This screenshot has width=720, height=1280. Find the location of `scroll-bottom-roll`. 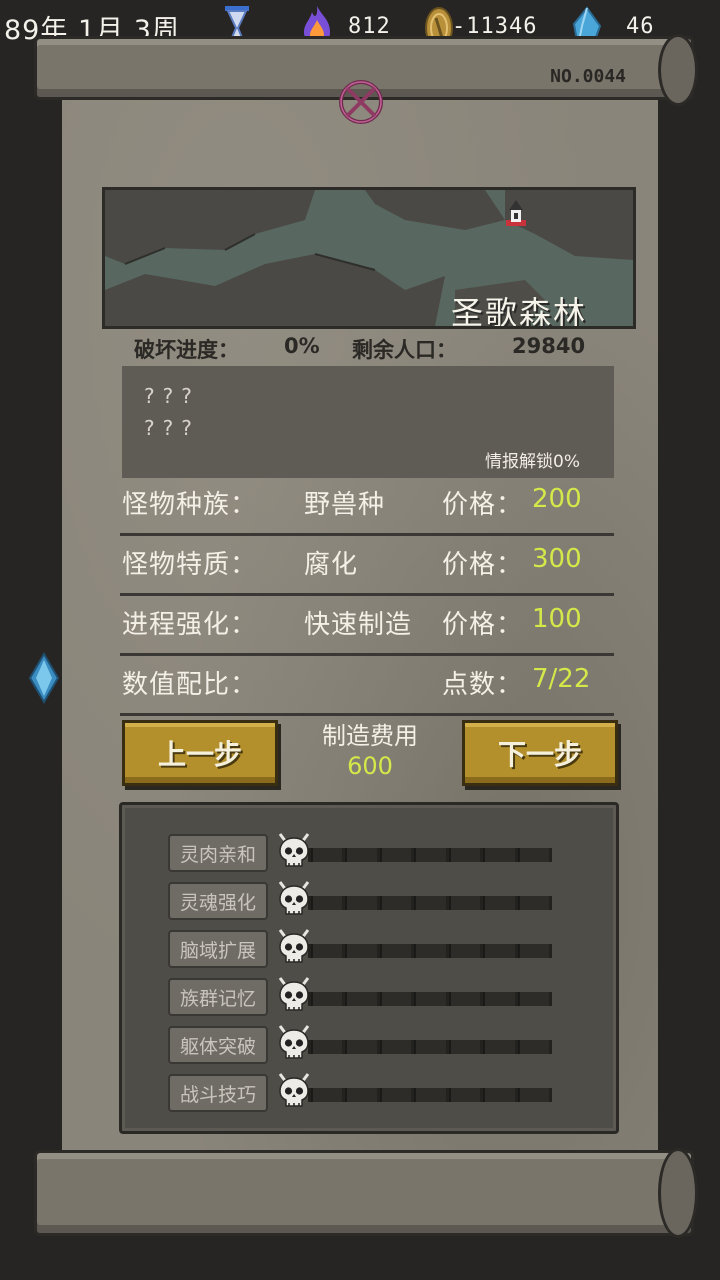

scroll-bottom-roll is located at coordinates (364, 1193).